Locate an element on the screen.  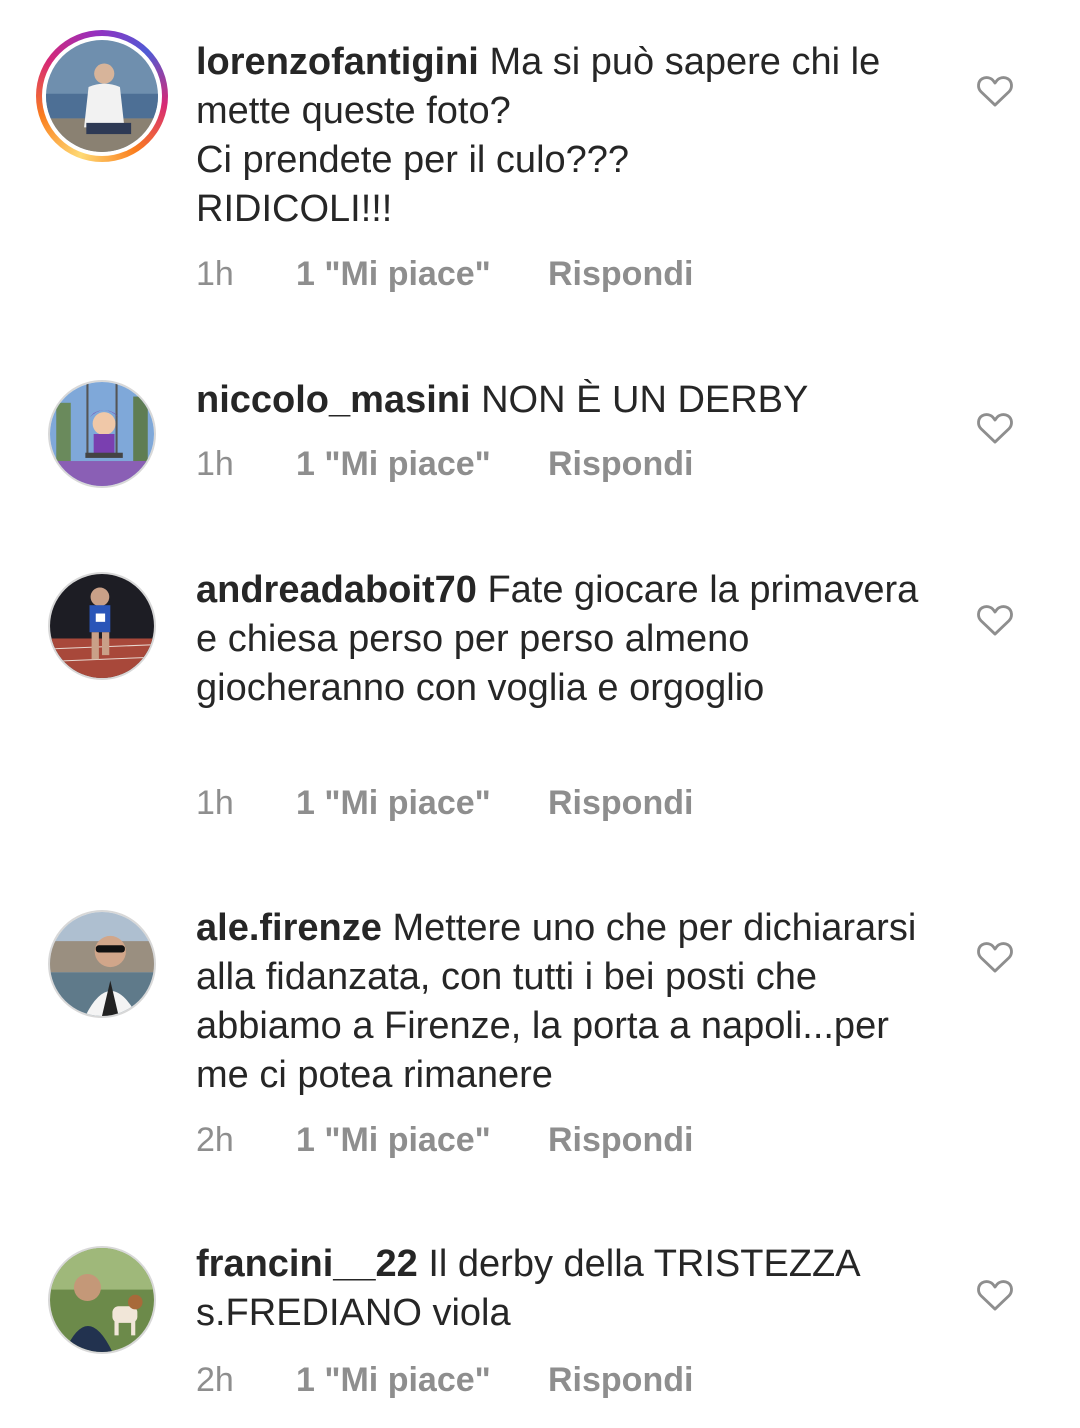
comment-username: francini__22 is located at coordinates (307, 1264).